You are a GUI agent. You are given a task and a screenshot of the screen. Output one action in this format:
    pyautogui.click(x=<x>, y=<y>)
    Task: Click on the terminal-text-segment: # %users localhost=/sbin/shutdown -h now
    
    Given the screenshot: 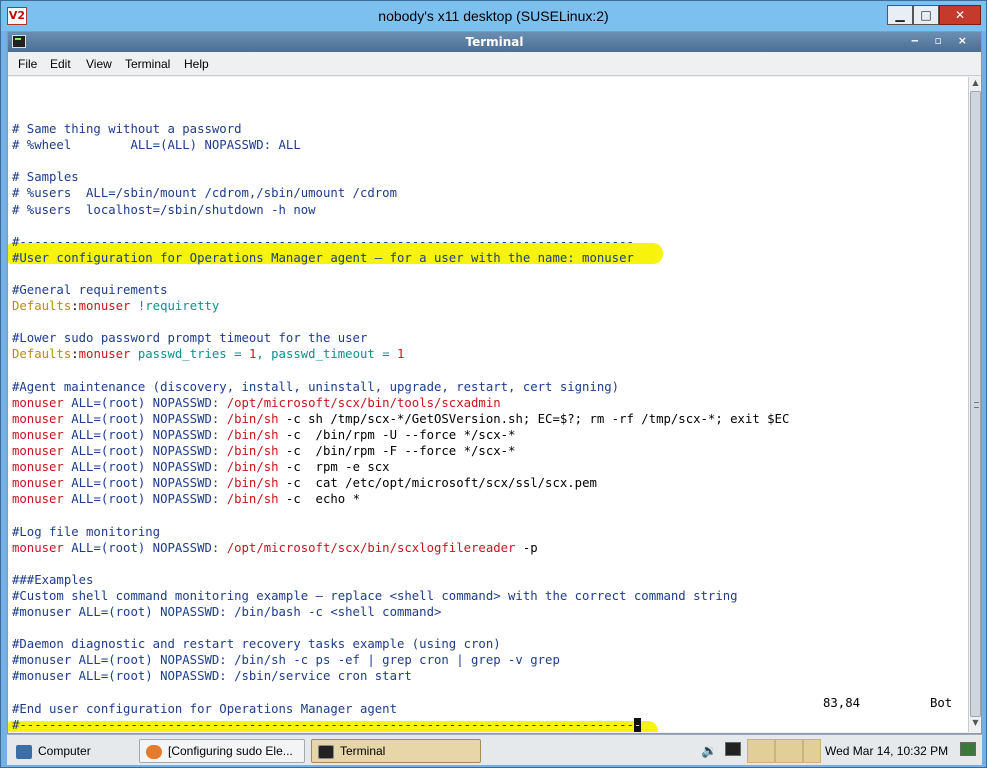 What is the action you would take?
    pyautogui.click(x=164, y=209)
    